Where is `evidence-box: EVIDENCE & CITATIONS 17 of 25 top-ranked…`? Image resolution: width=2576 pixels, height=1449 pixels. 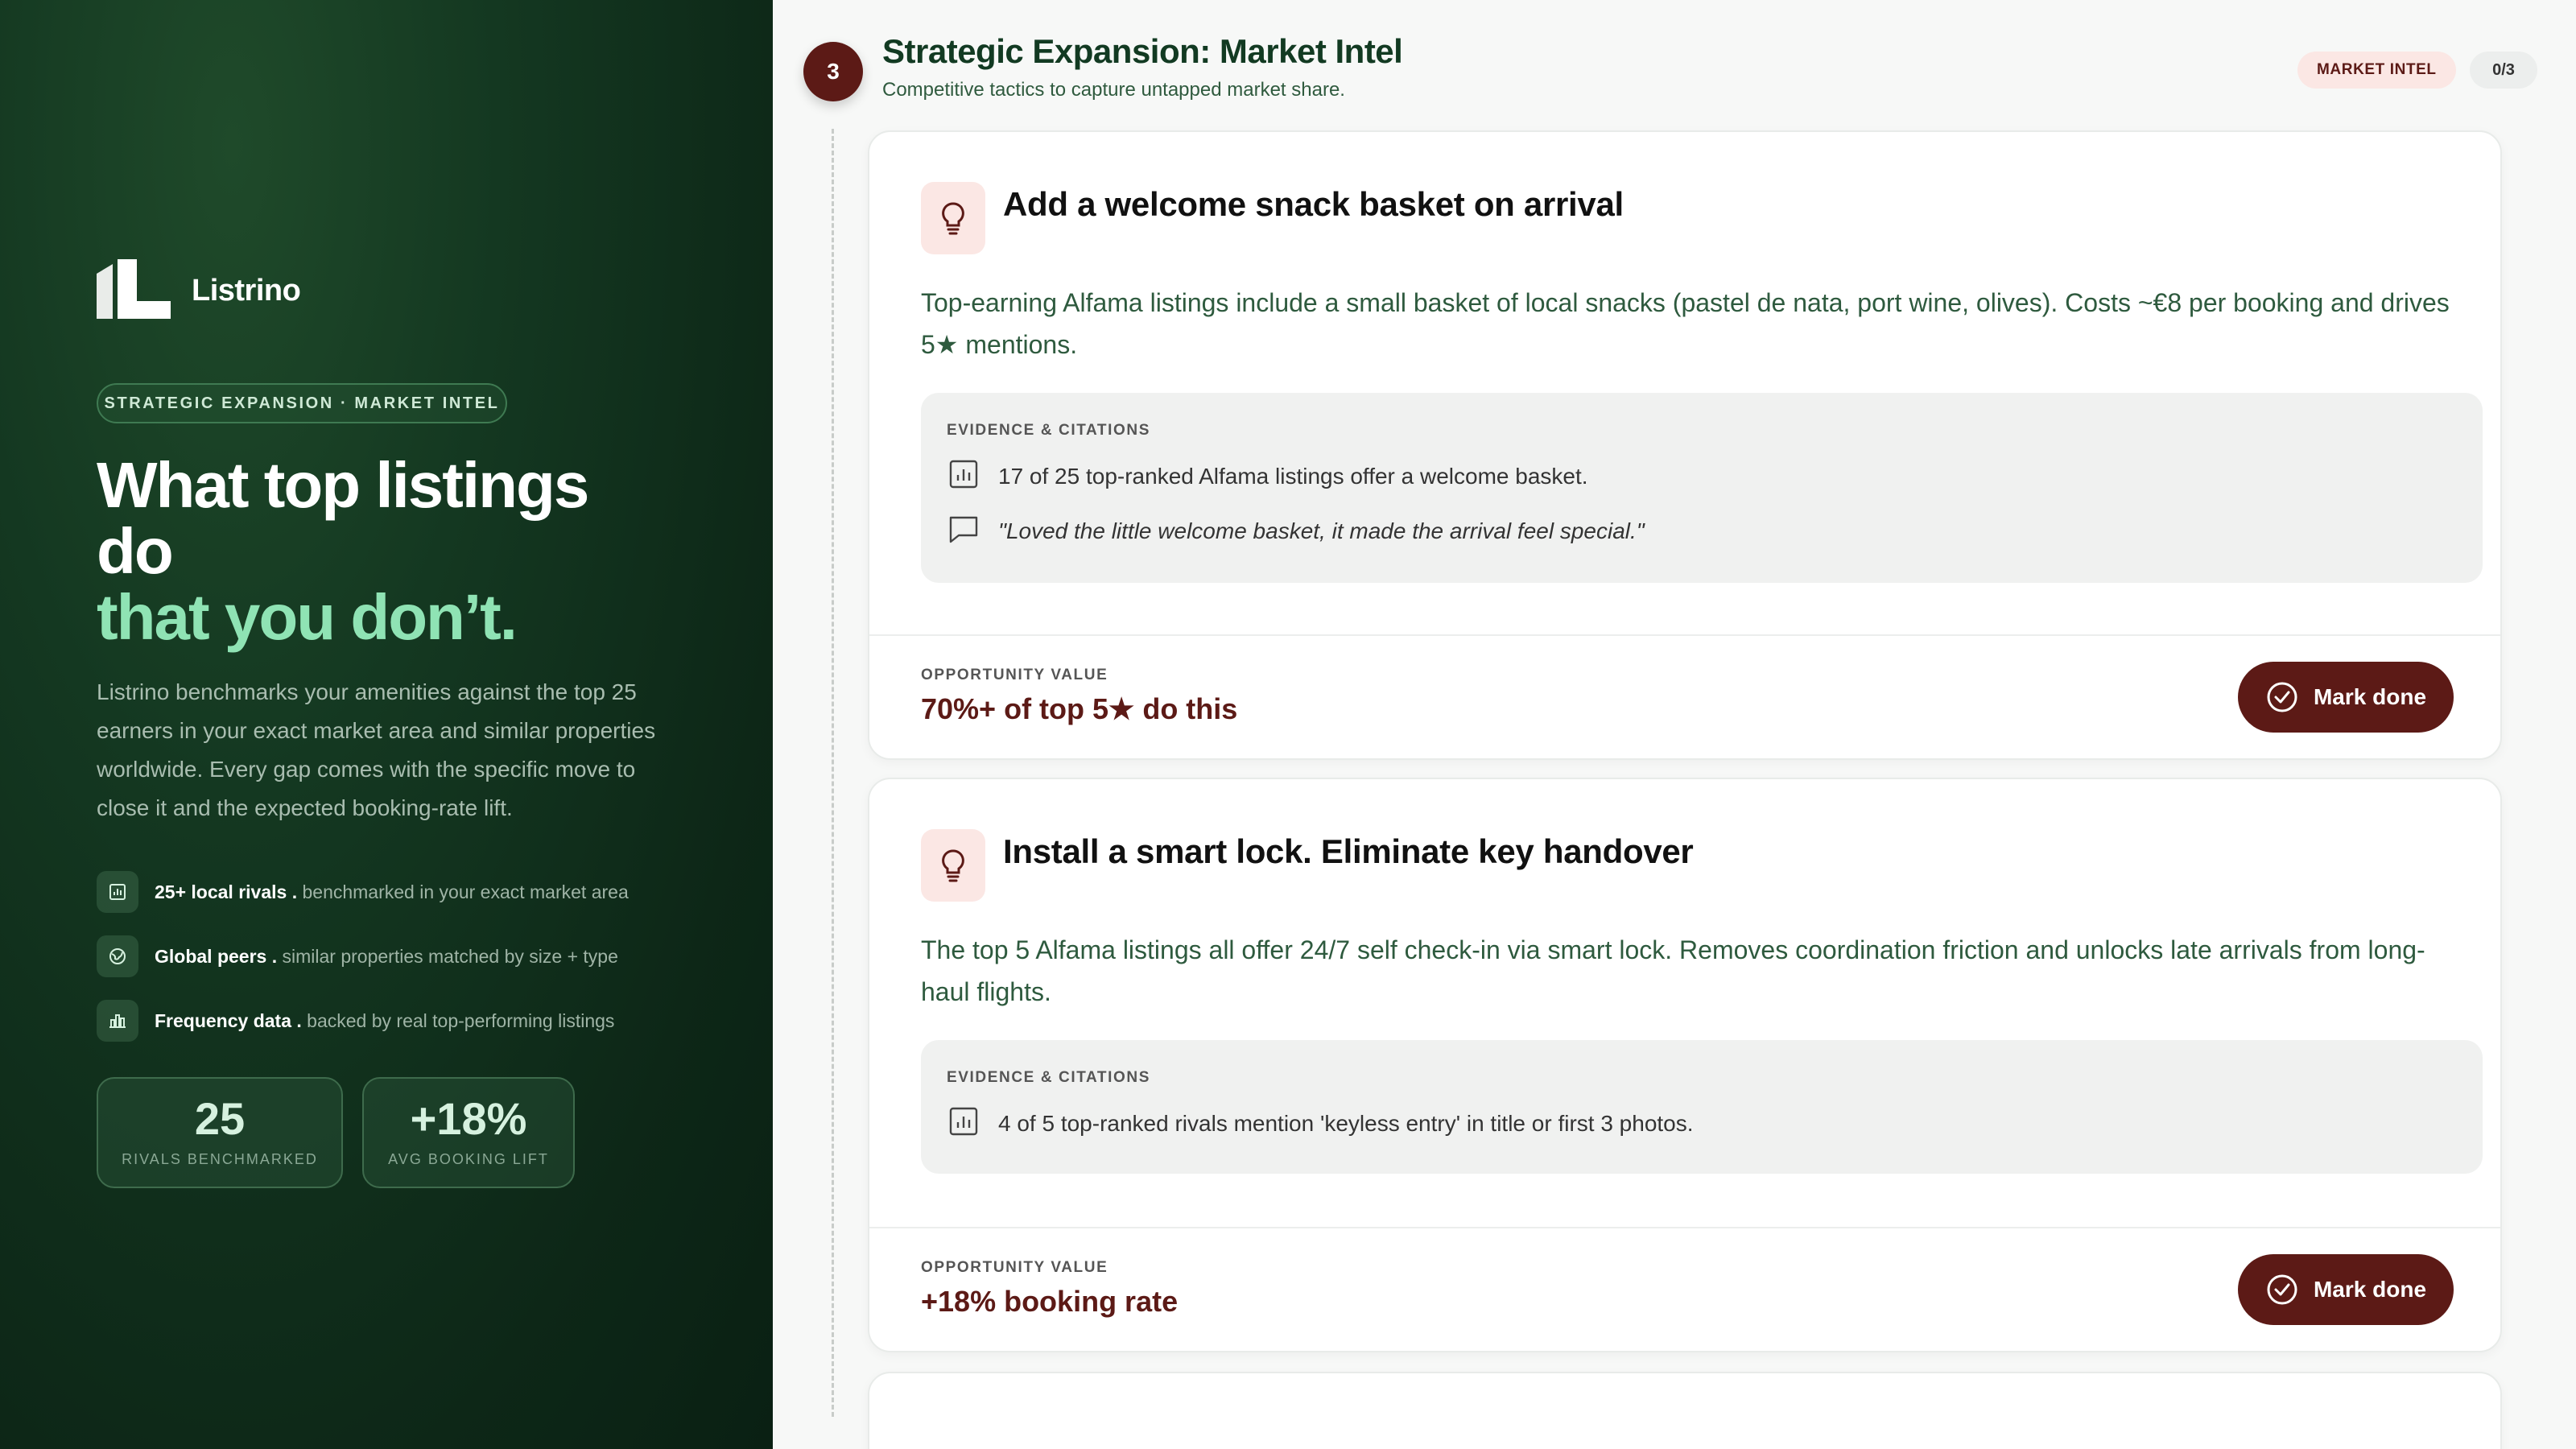 evidence-box: EVIDENCE & CITATIONS 17 of 25 top-ranked… is located at coordinates (1702, 488).